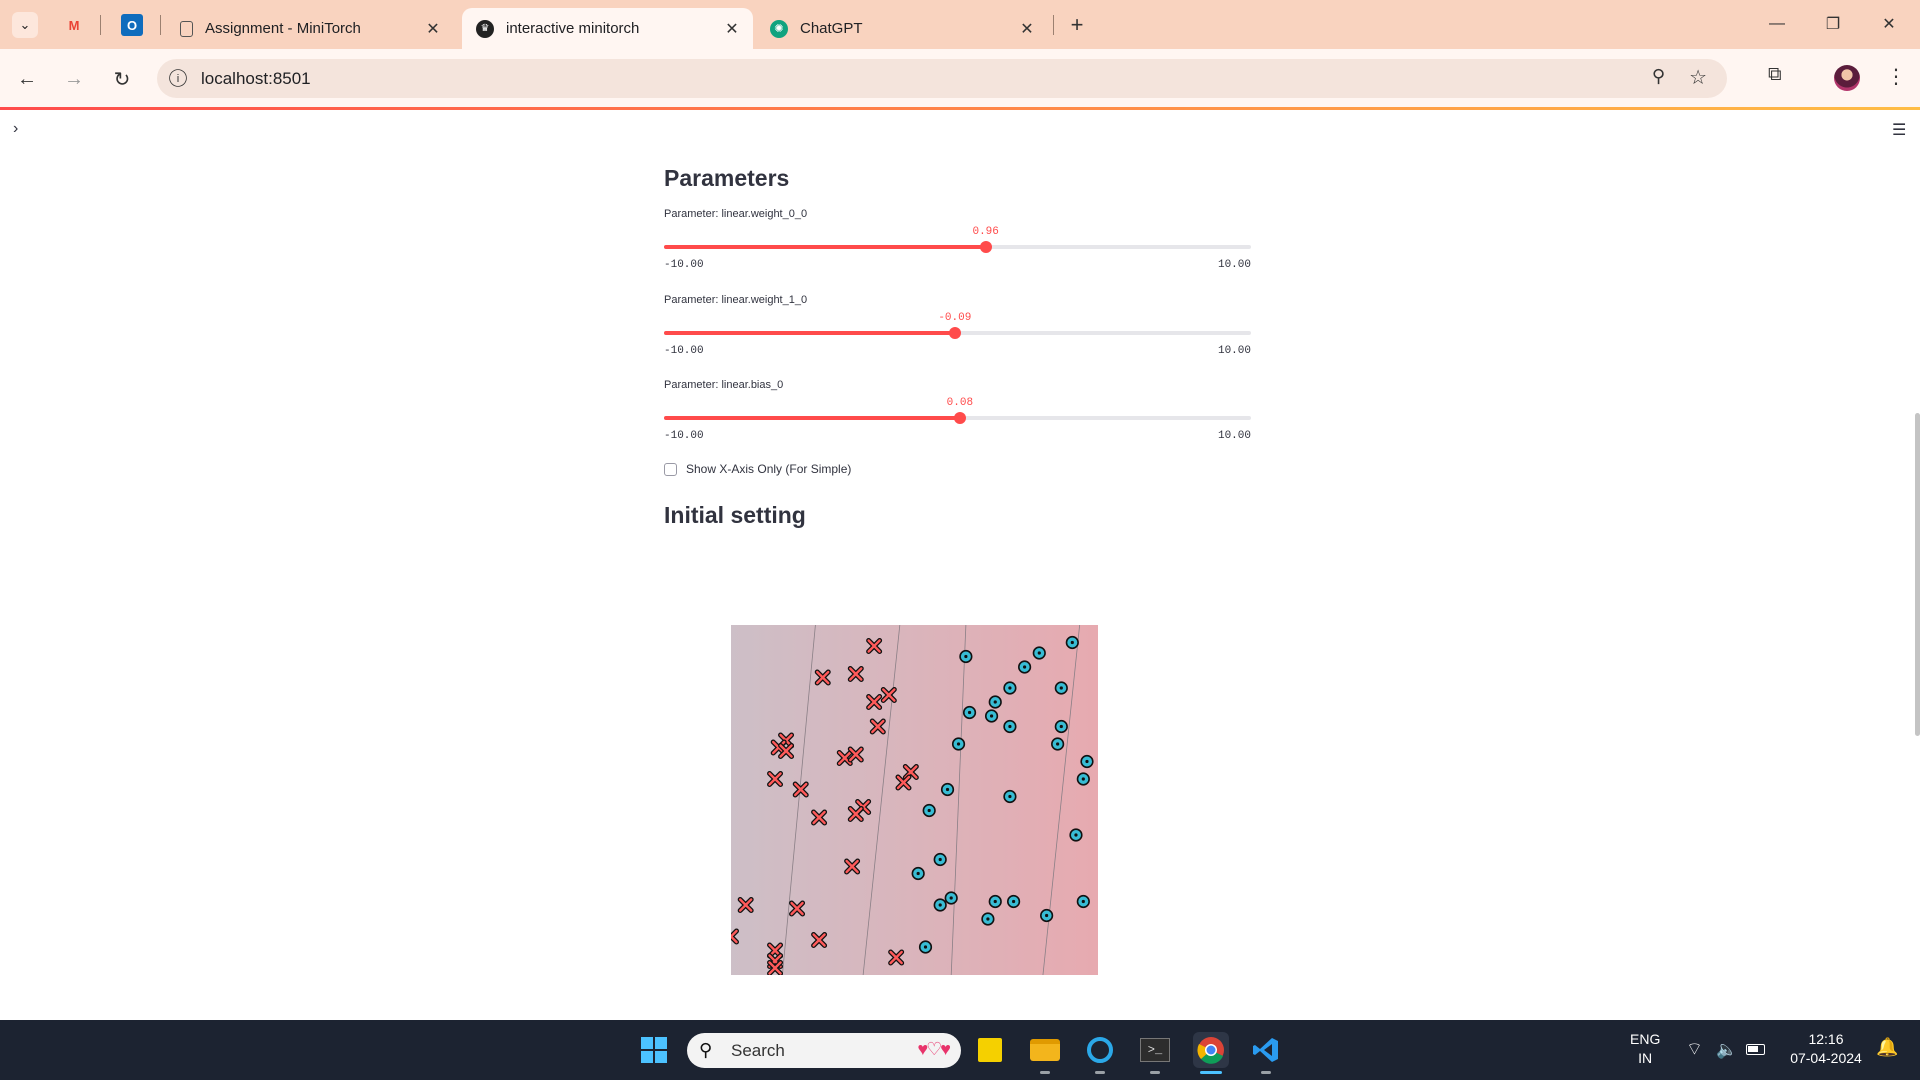  What do you see at coordinates (1266, 1050) in the screenshot?
I see `vscode-icon` at bounding box center [1266, 1050].